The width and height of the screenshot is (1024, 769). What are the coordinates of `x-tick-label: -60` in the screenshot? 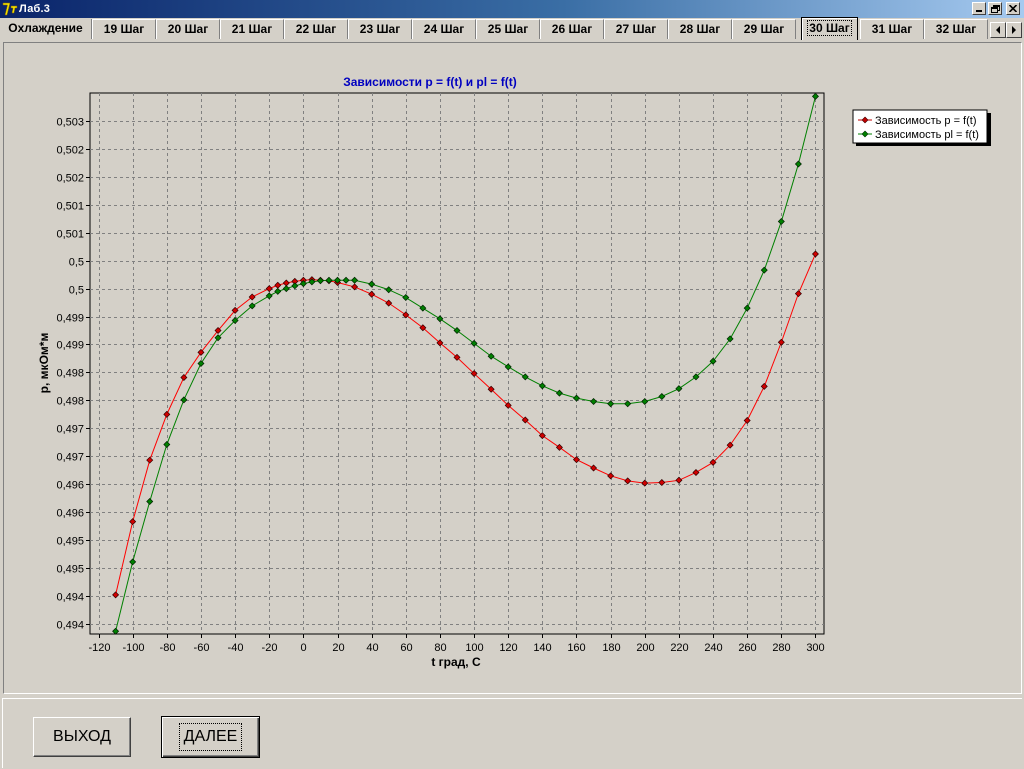 It's located at (202, 648).